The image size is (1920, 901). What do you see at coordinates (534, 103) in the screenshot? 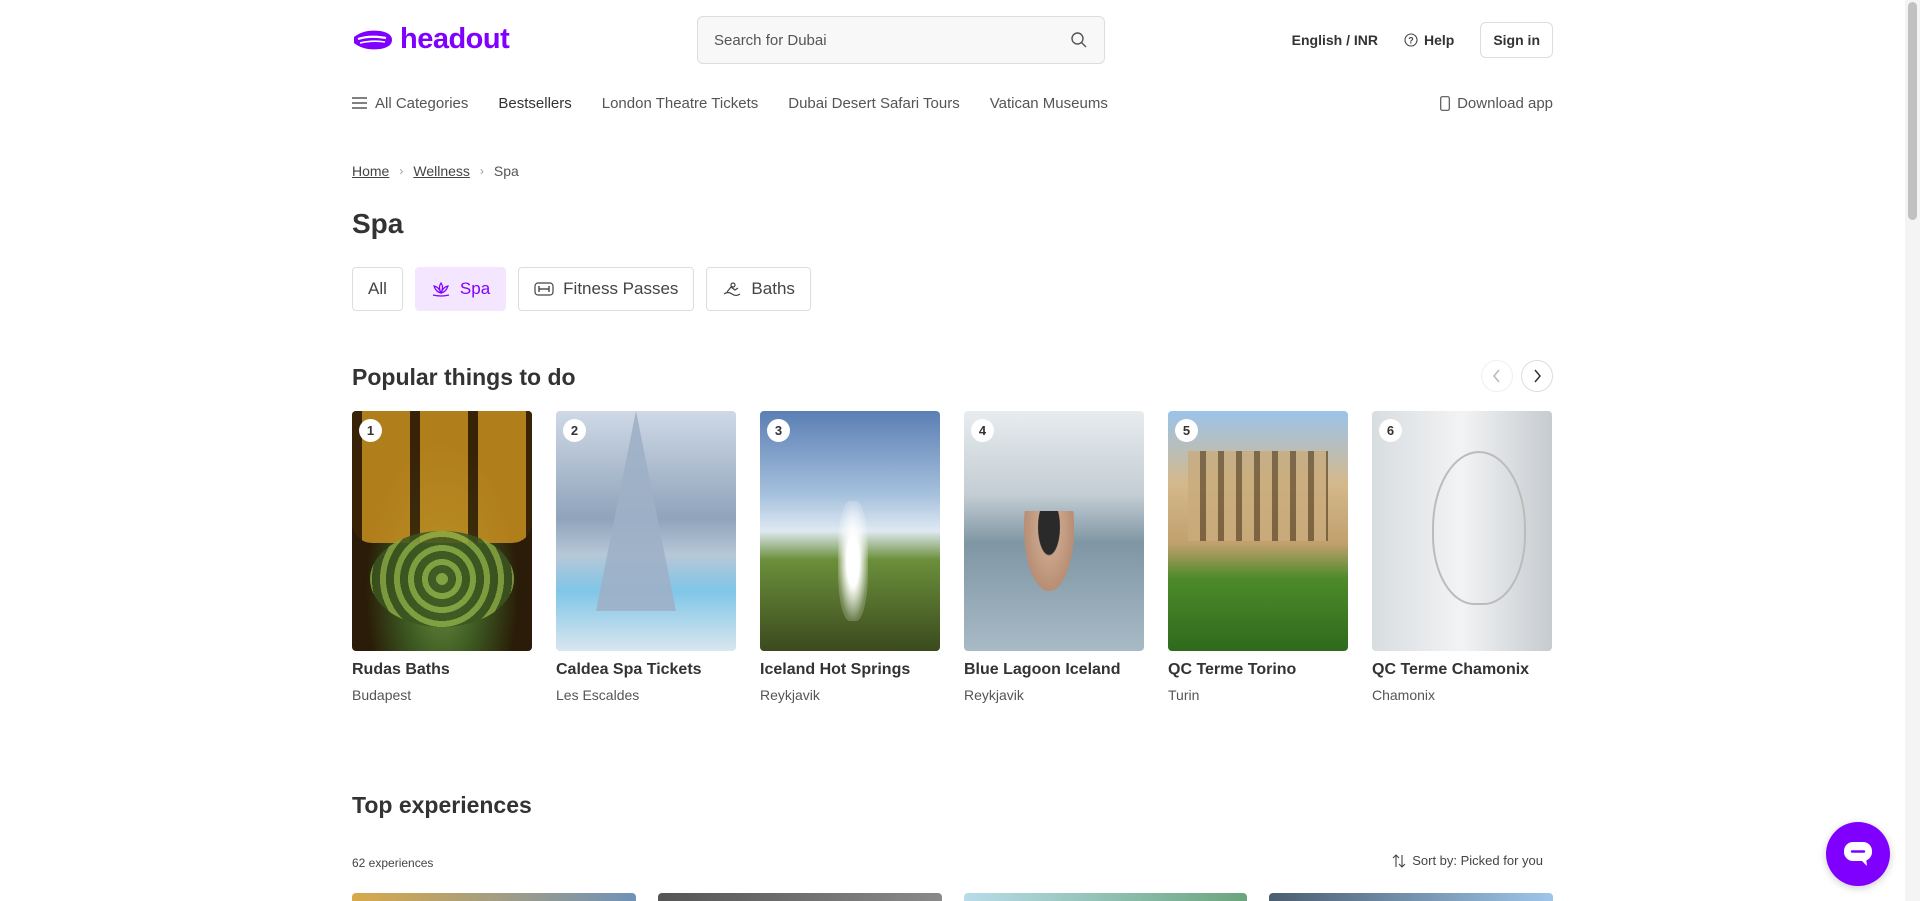
I see `nav-item-bestsellers: Bestsellers` at bounding box center [534, 103].